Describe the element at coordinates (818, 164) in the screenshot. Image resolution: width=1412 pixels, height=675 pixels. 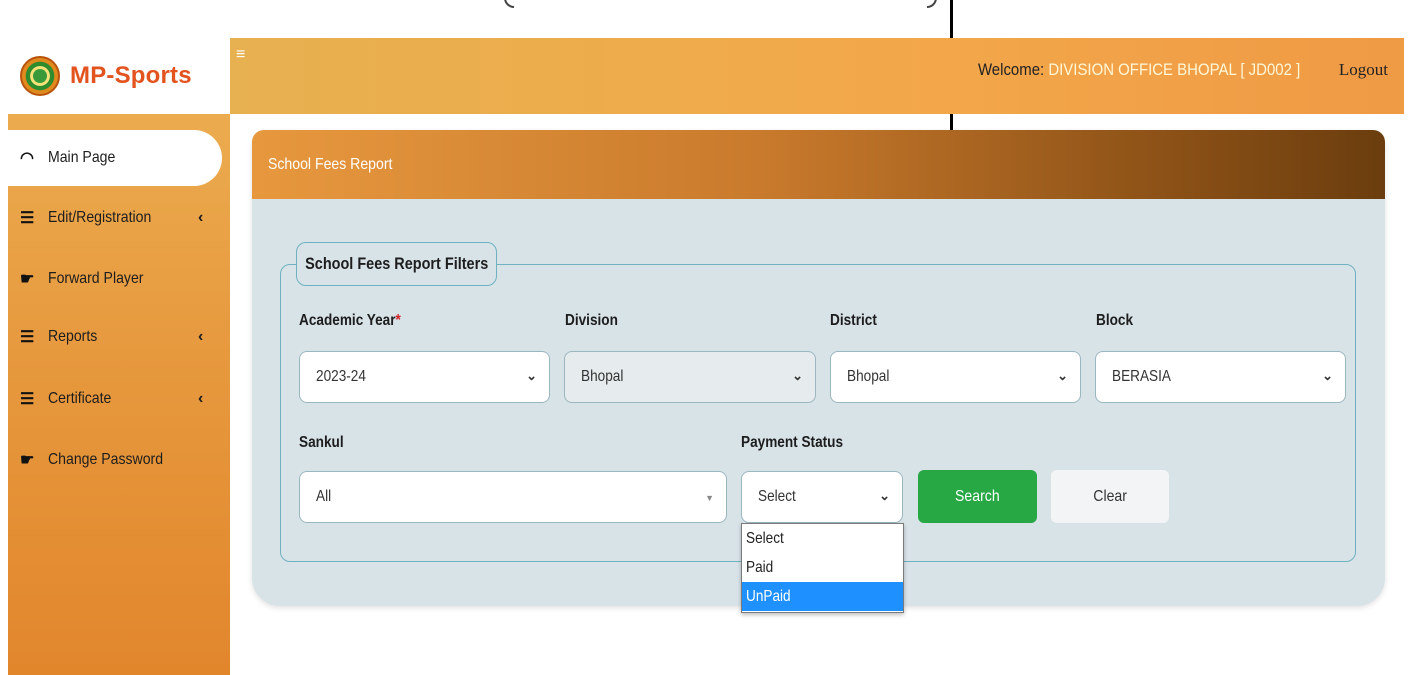
I see `card-header: School Fees Report` at that location.